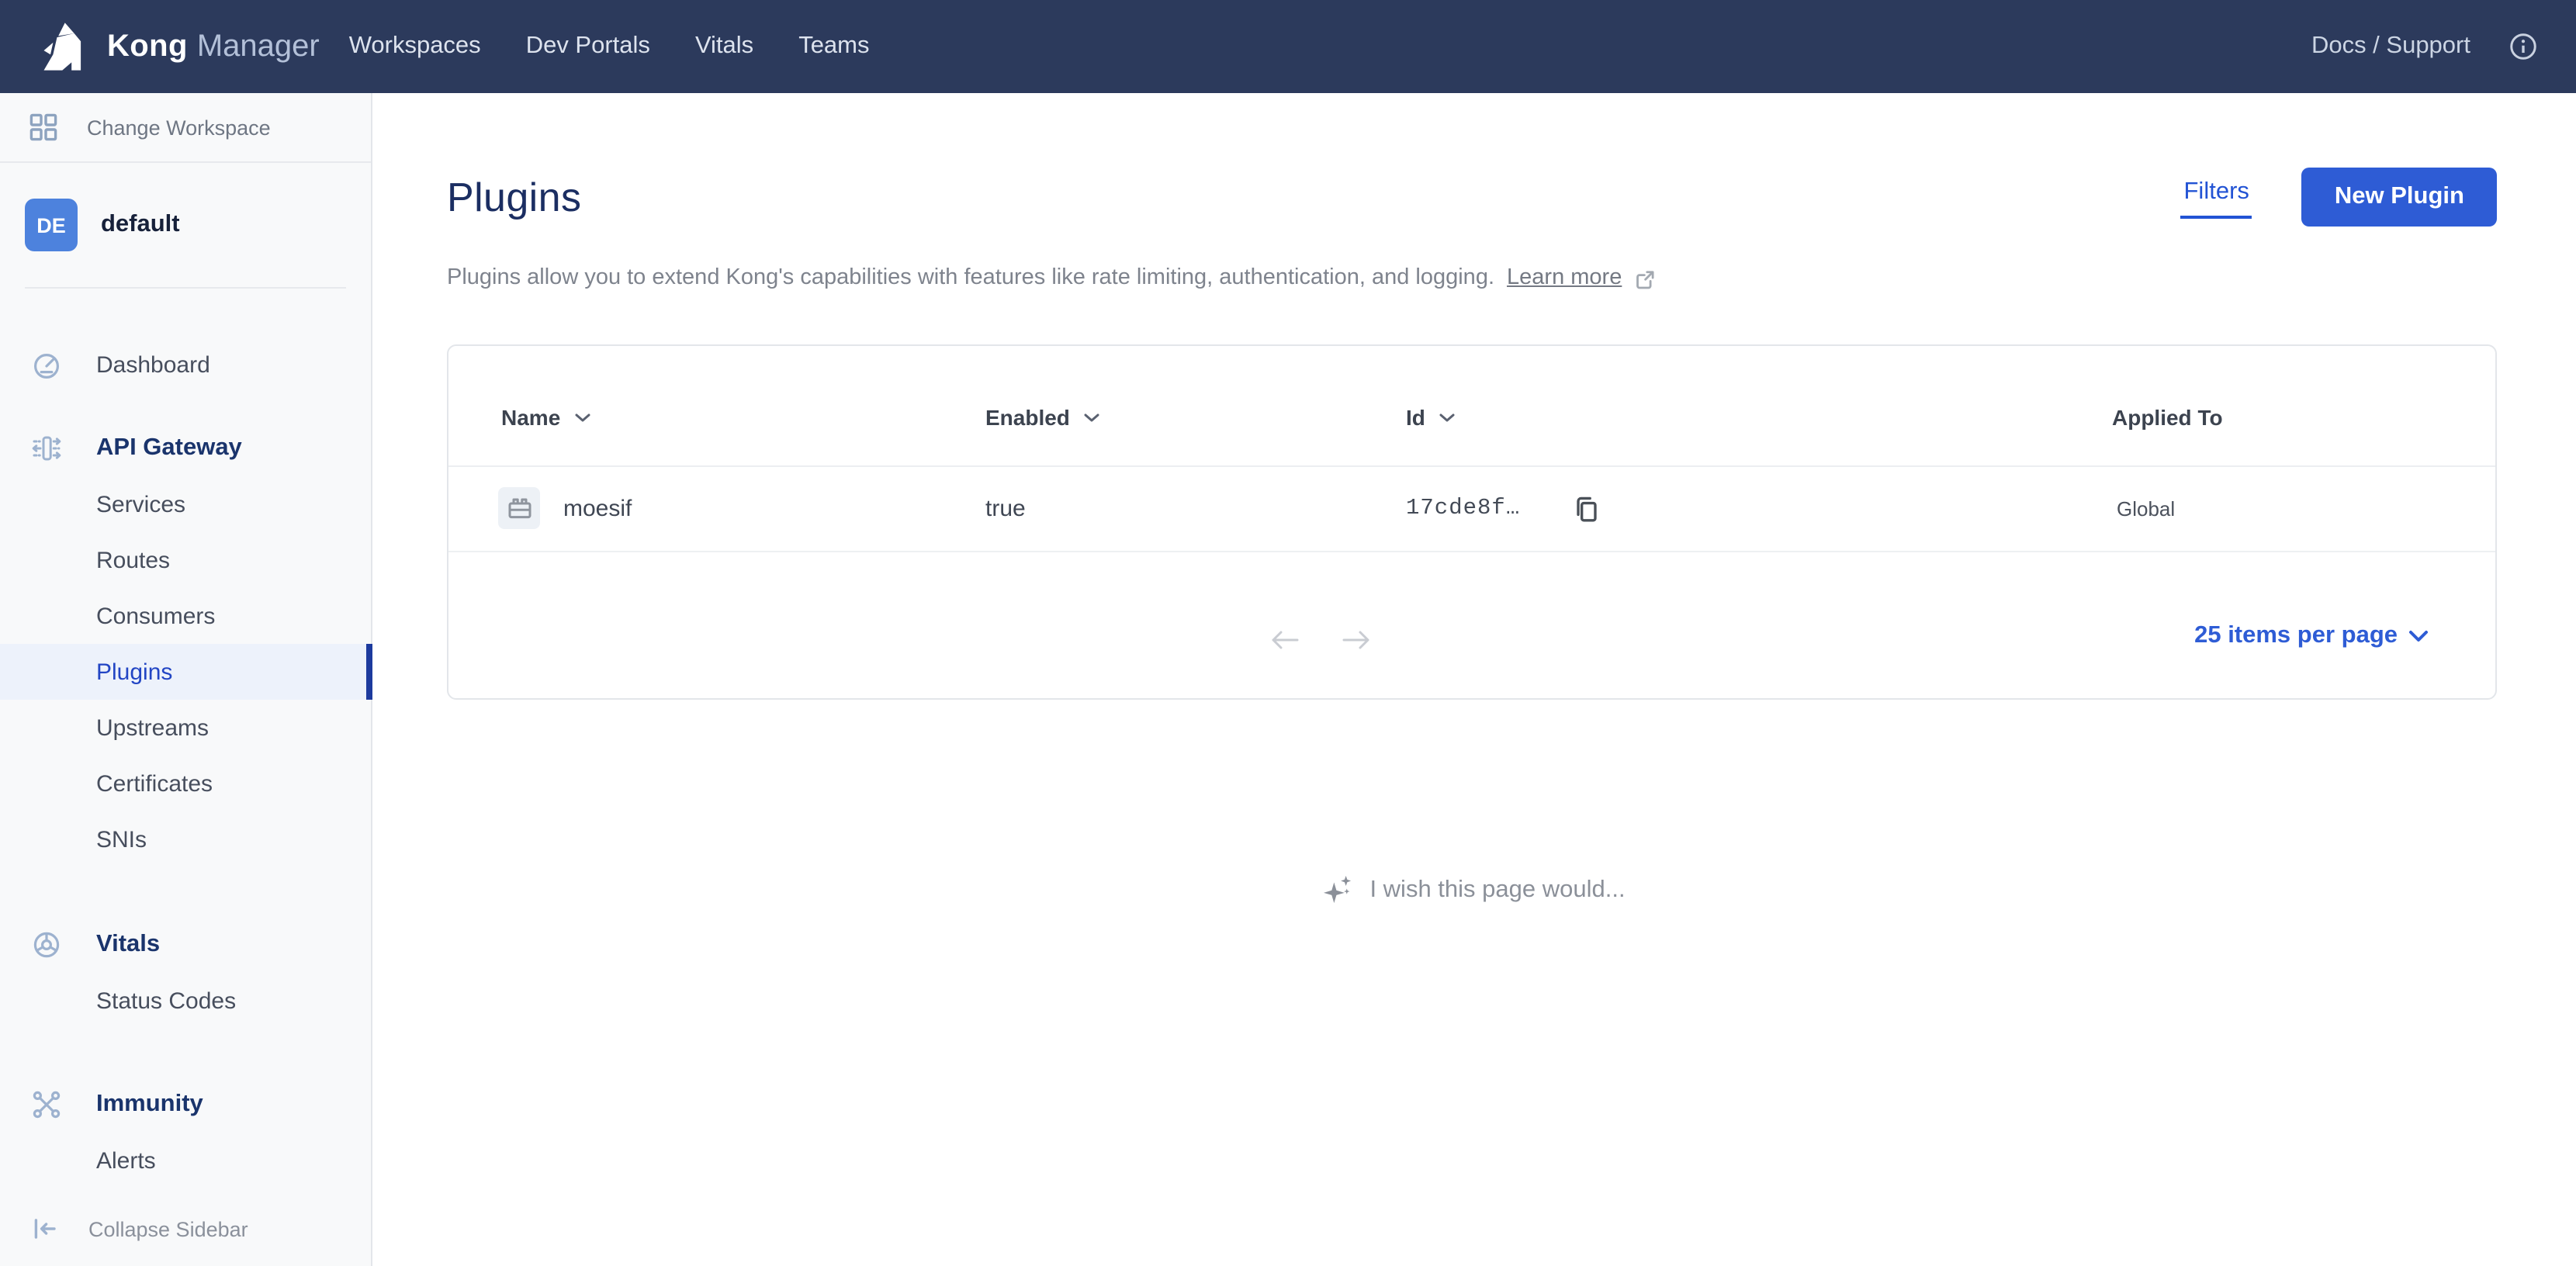 The image size is (2576, 1266). What do you see at coordinates (1471, 406) in the screenshot?
I see `table-header: Name Enabled Id Applied To` at bounding box center [1471, 406].